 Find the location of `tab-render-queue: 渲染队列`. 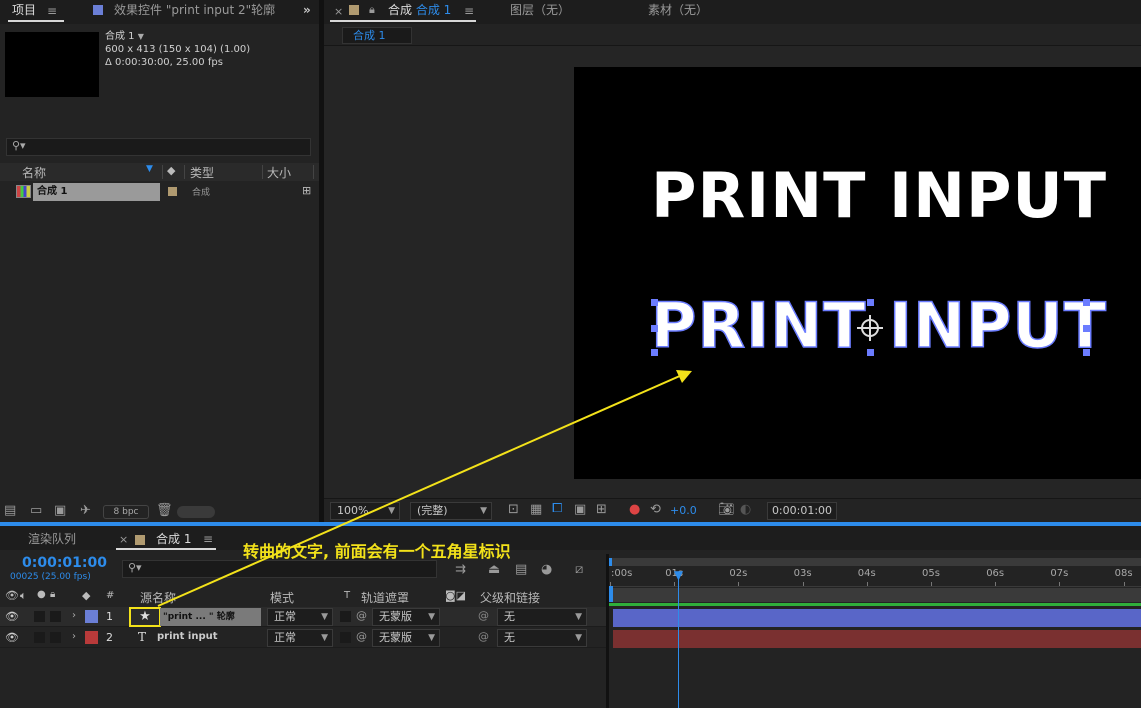

tab-render-queue: 渲染队列 is located at coordinates (52, 541).